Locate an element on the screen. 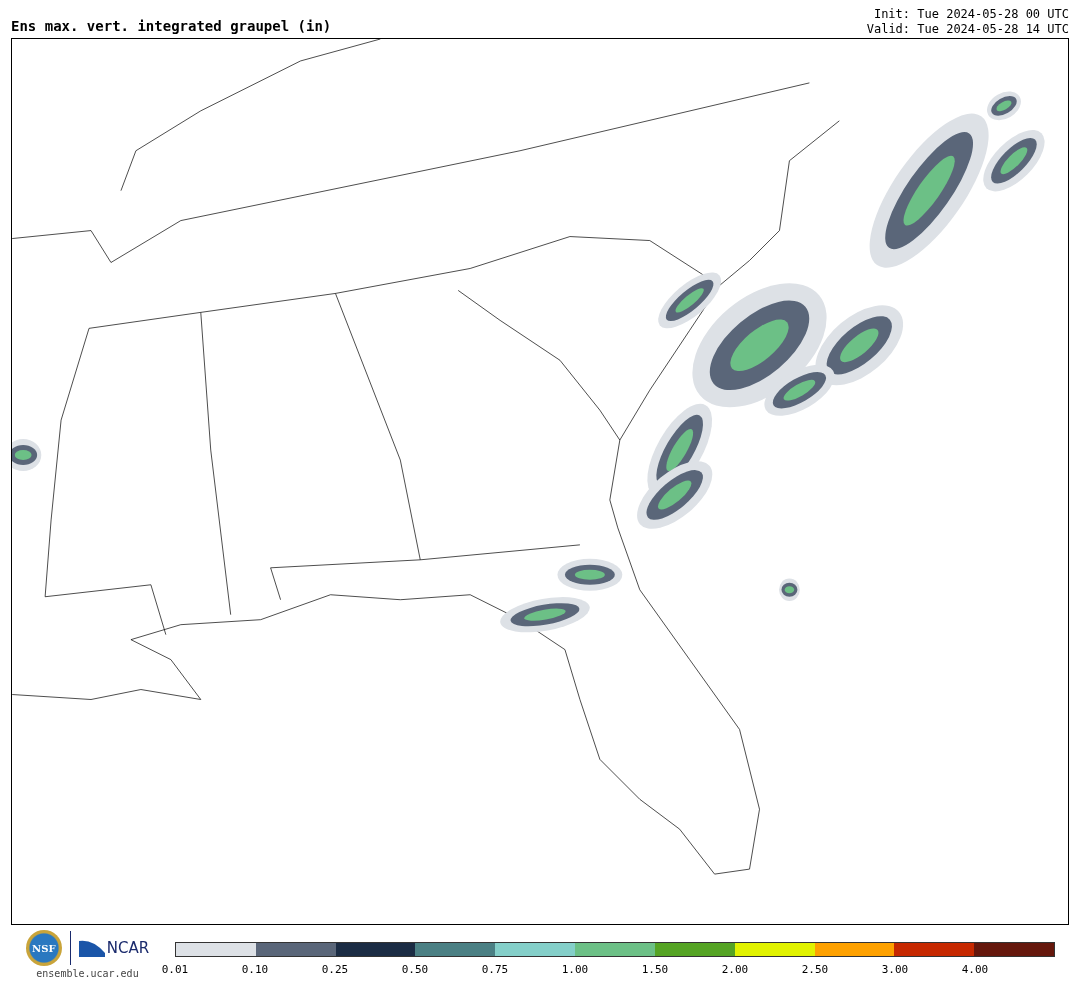 This screenshot has height=988, width=1080. tick-label: 0.01 is located at coordinates (175, 969).